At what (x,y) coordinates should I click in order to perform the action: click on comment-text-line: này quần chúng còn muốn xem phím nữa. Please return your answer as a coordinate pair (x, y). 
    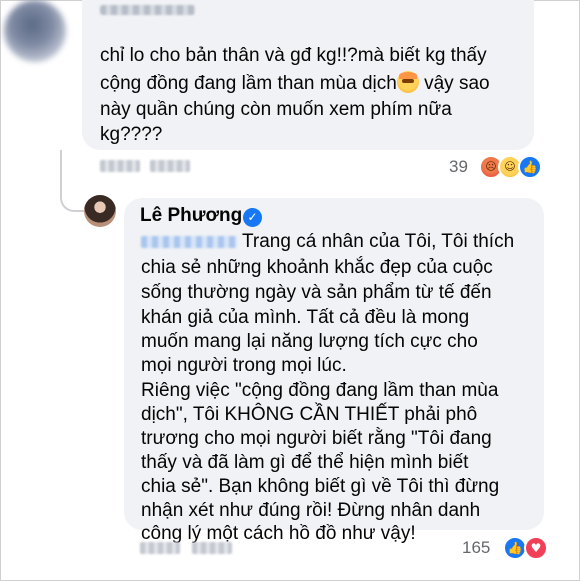
    Looking at the image, I should click on (276, 109).